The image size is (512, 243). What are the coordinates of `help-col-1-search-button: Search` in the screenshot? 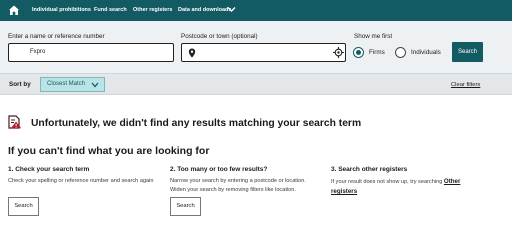 It's located at (23, 206).